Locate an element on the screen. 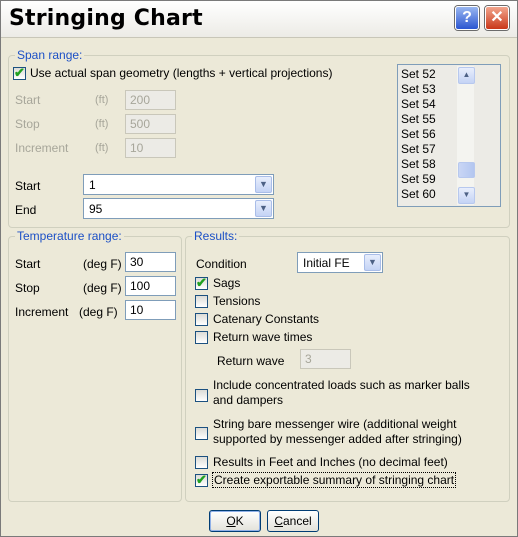 This screenshot has width=518, height=537. scroll-up-icon: ▲ is located at coordinates (466, 75).